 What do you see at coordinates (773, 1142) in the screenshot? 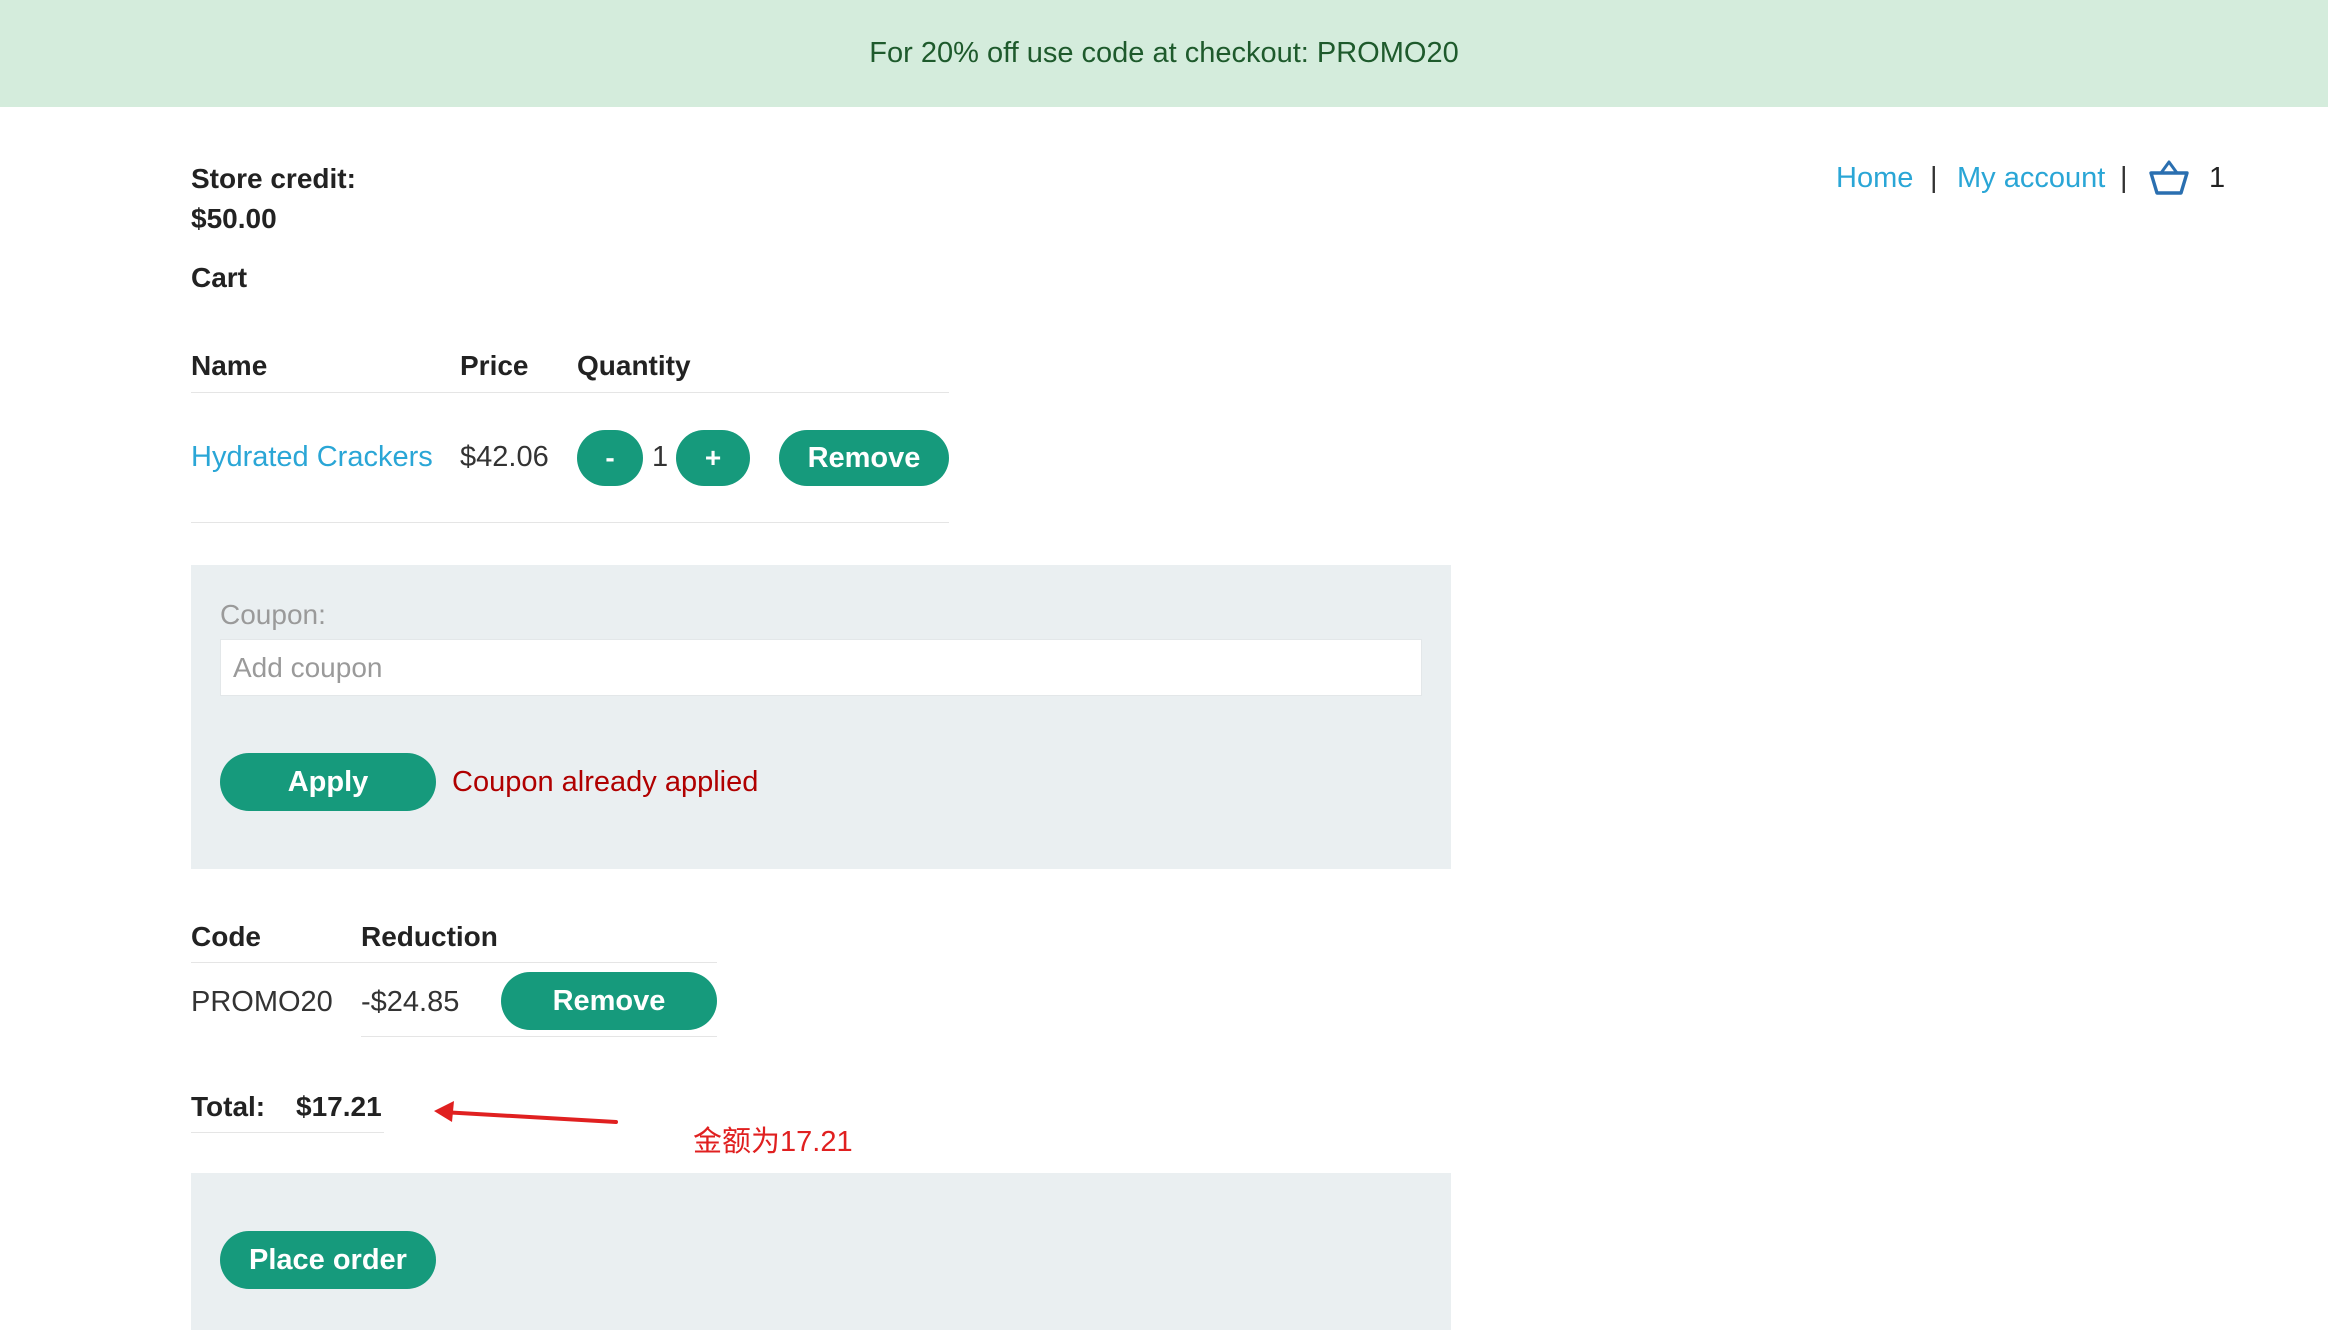
I see `annotation-note: 金额为17.21` at bounding box center [773, 1142].